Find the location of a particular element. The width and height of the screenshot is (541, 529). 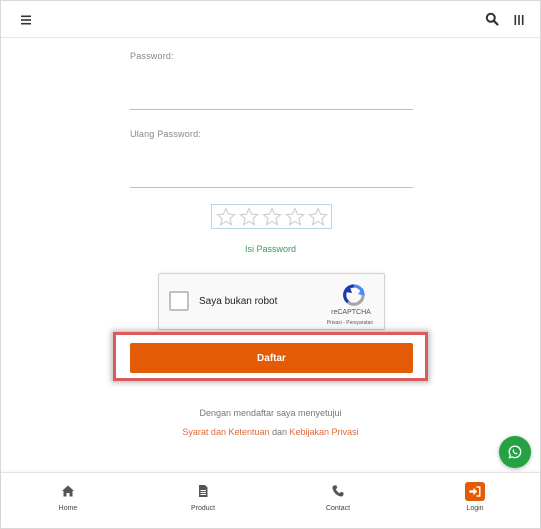

confirm-password-label: Ulang Password: is located at coordinates (166, 134).